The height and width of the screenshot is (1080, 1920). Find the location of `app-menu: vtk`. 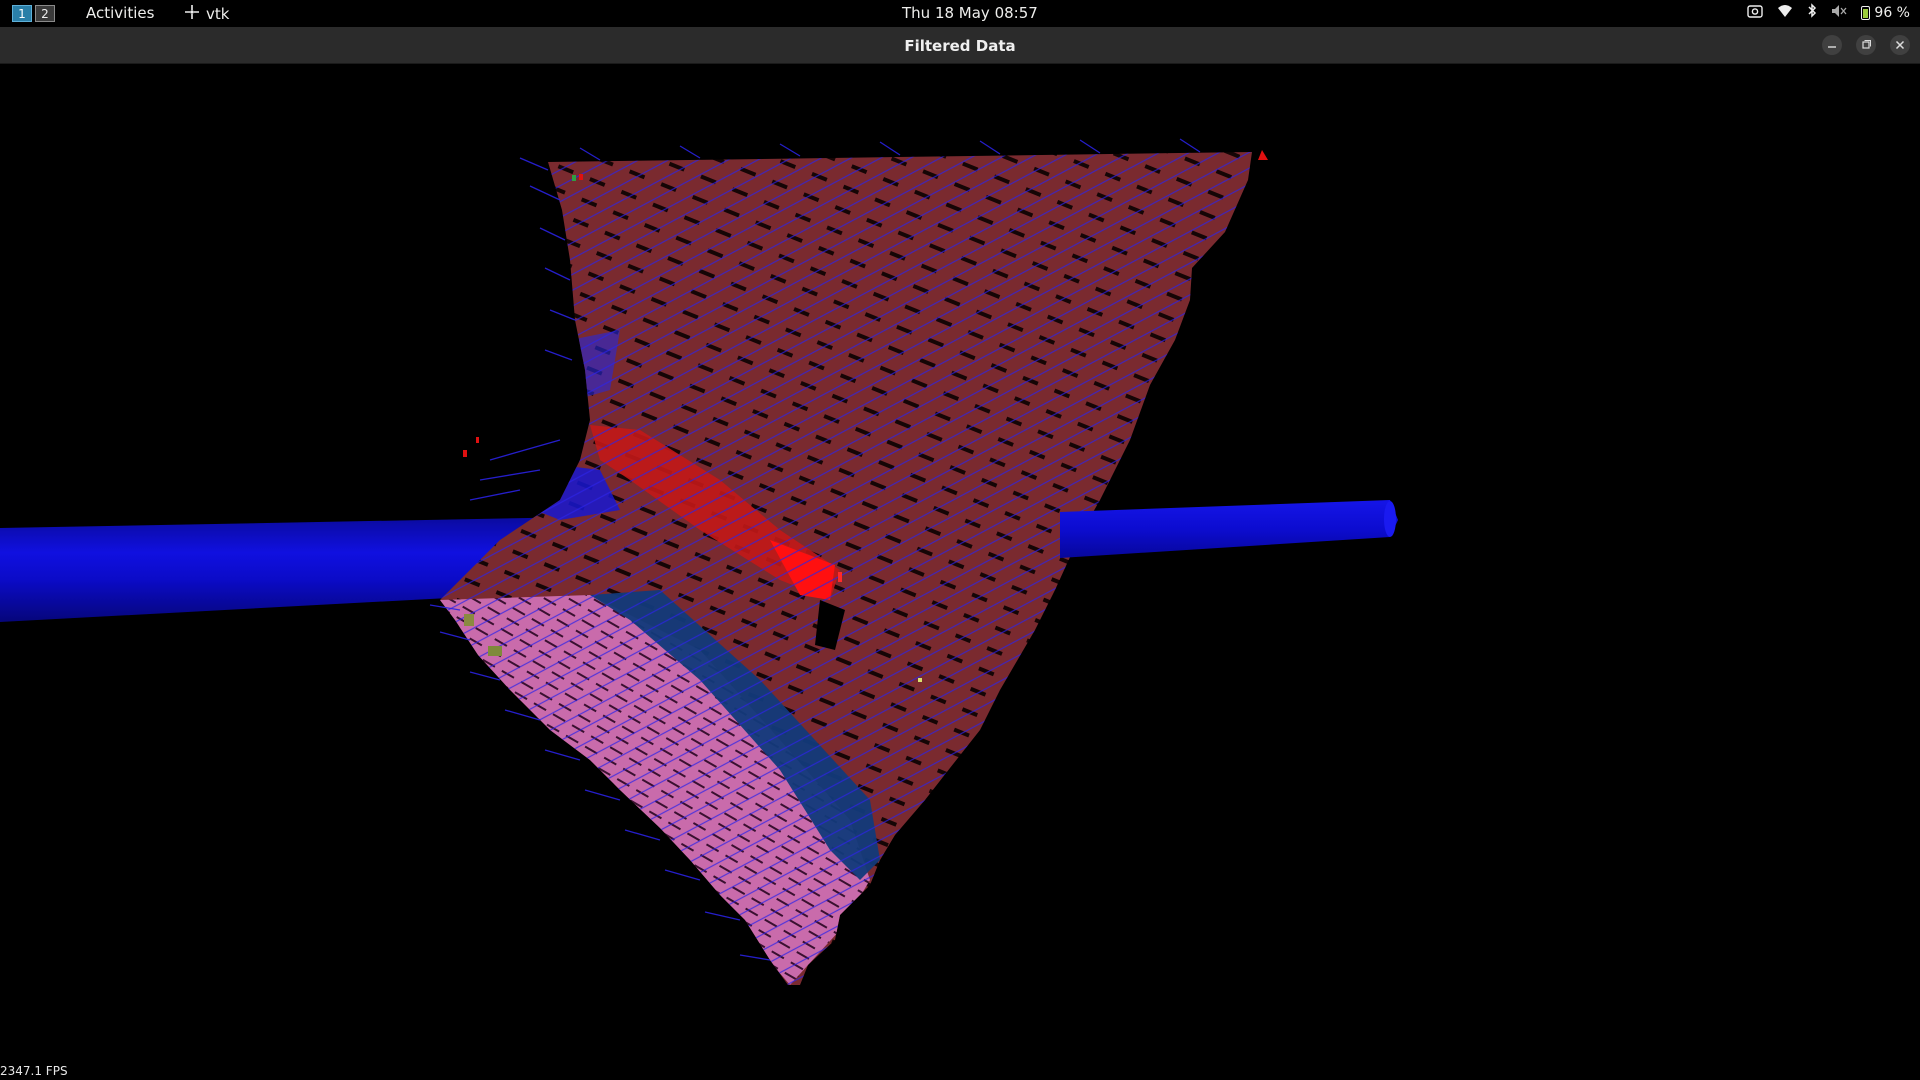

app-menu: vtk is located at coordinates (206, 14).